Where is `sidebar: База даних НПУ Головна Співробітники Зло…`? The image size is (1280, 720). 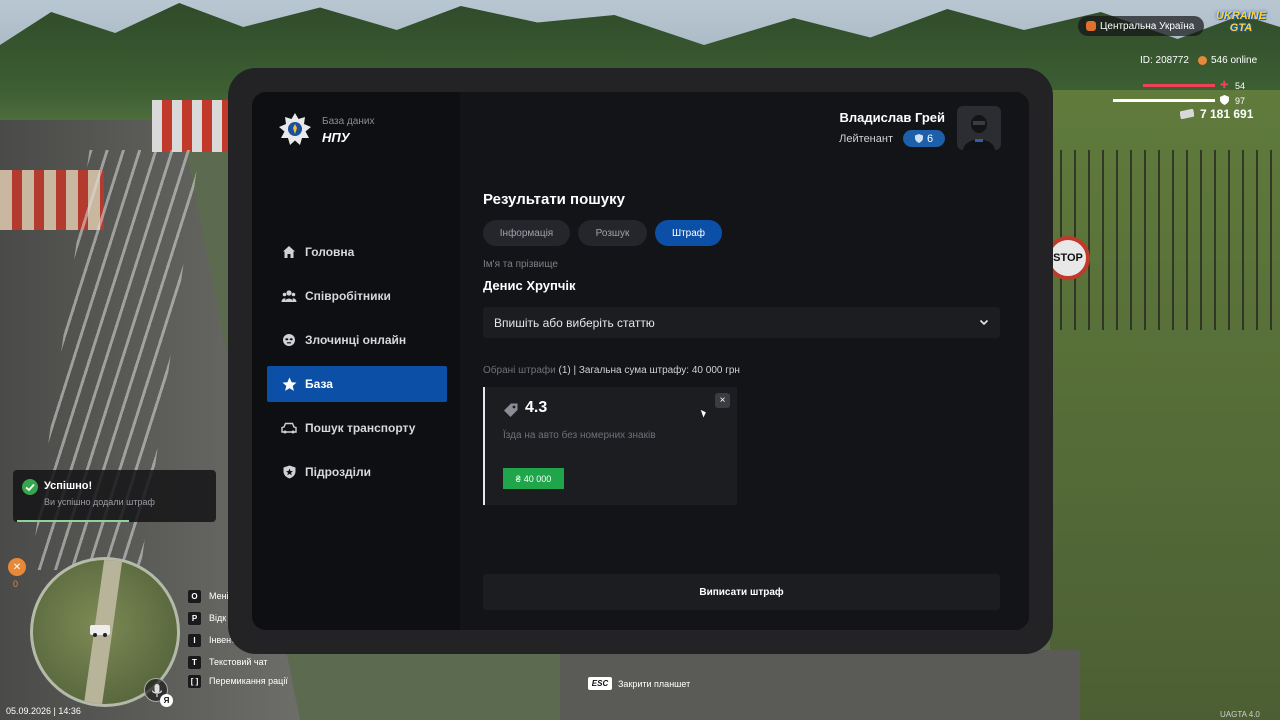
sidebar: База даних НПУ Головна Співробітники Зло… is located at coordinates (356, 361).